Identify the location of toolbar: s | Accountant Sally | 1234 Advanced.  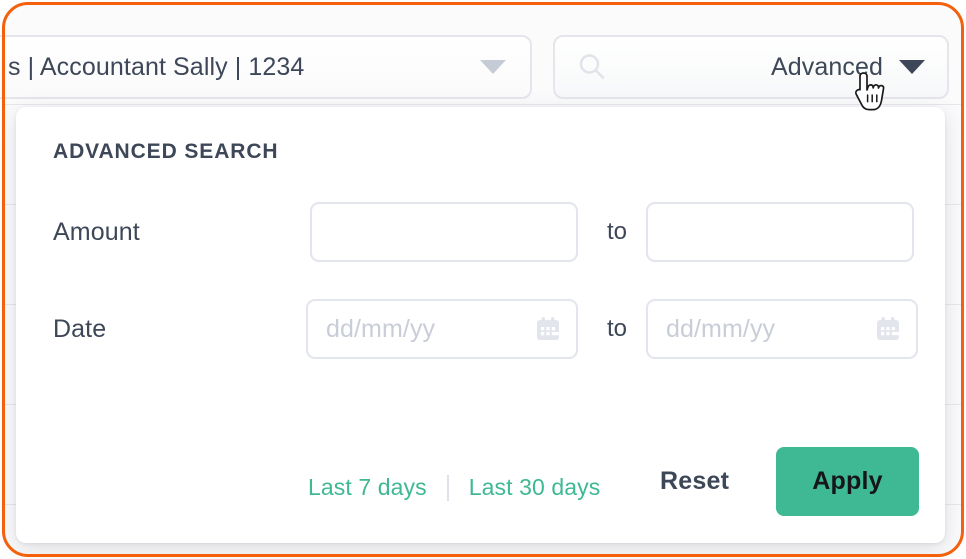
(483, 60).